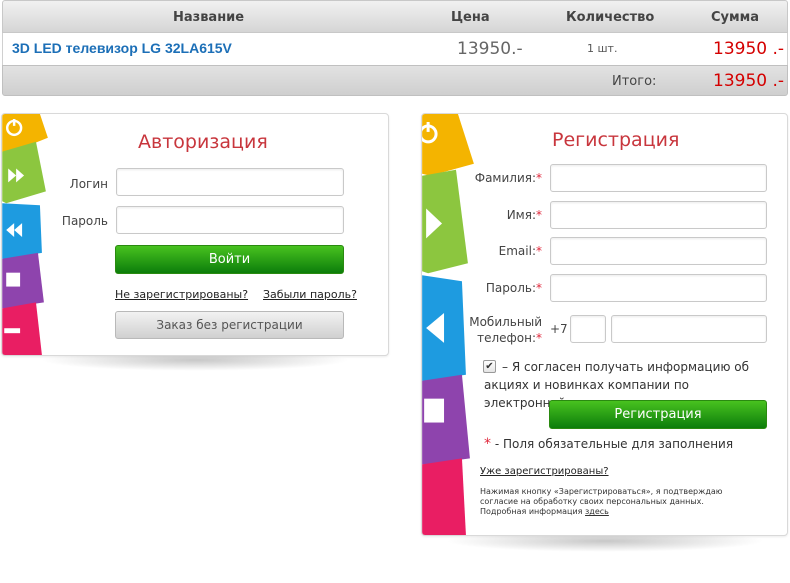 This screenshot has width=790, height=583. I want to click on password-input, so click(230, 220).